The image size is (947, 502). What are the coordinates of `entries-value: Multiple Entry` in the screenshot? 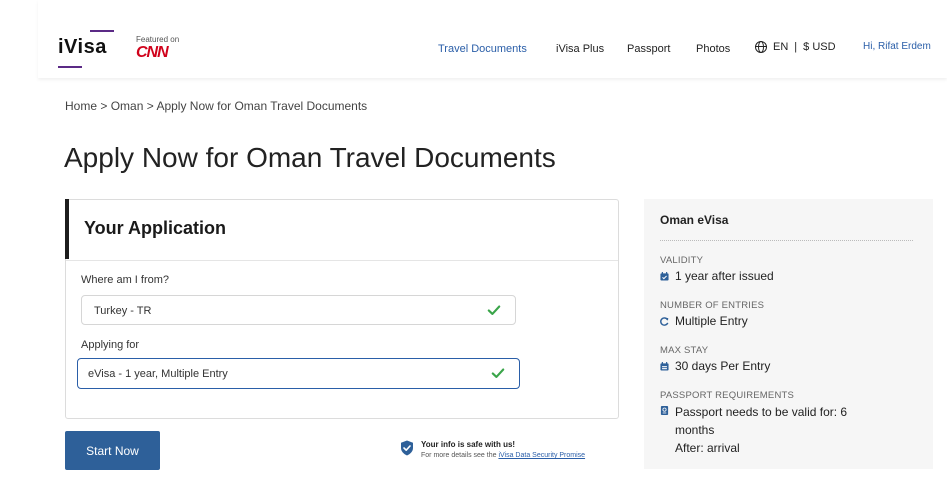 It's located at (711, 321).